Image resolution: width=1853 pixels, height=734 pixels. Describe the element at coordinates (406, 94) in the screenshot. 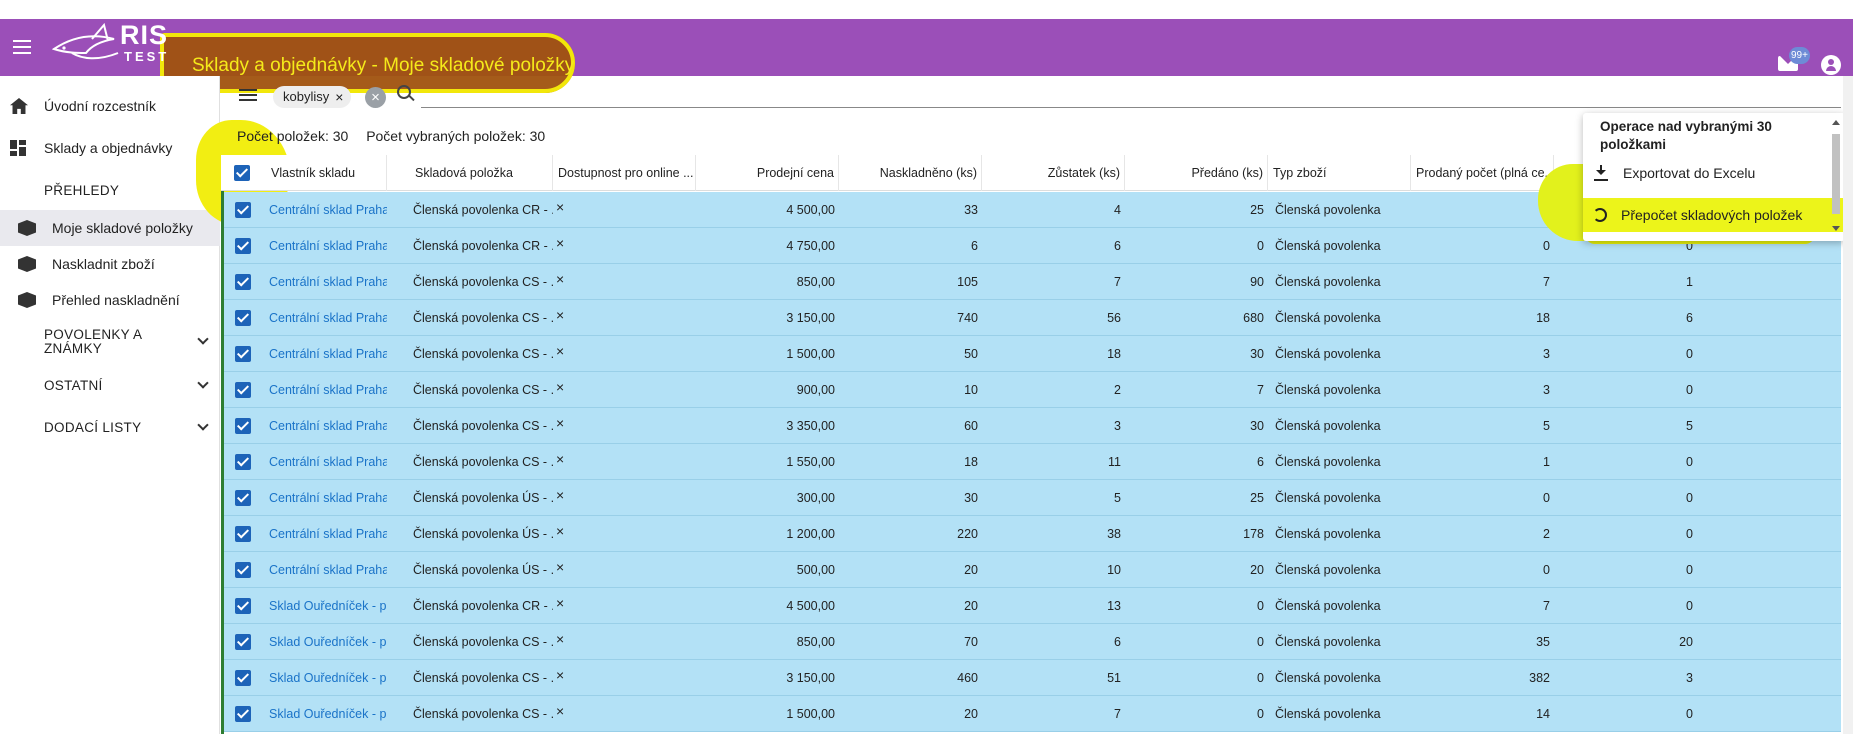

I see `search-icon` at that location.